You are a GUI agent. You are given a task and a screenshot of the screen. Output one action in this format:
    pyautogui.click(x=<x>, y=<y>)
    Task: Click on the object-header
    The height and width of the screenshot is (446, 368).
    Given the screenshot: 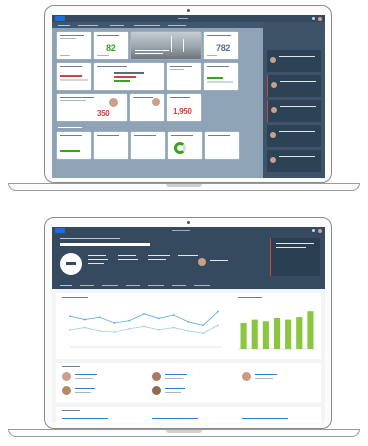 What is the action you would take?
    pyautogui.click(x=188, y=261)
    